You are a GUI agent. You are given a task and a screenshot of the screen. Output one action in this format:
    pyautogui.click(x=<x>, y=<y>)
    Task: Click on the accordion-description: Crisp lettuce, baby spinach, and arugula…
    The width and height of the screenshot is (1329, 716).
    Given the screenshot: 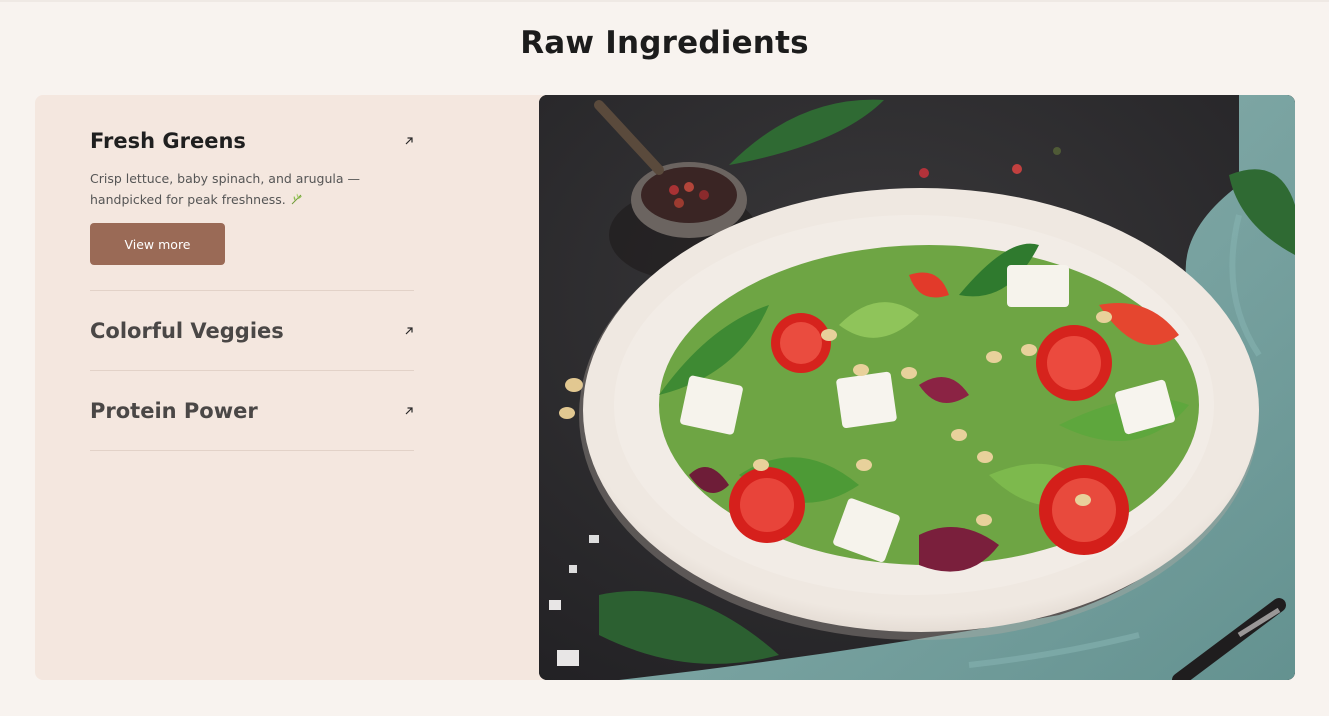 What is the action you would take?
    pyautogui.click(x=225, y=189)
    